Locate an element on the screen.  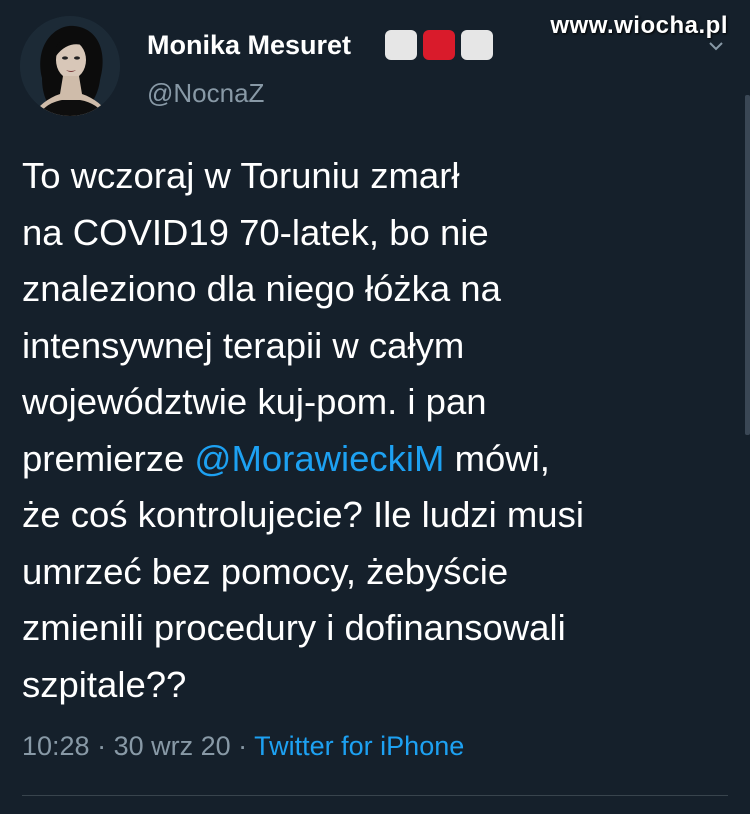
tweet-source-link: Twitter for iPhone is located at coordinates (359, 746).